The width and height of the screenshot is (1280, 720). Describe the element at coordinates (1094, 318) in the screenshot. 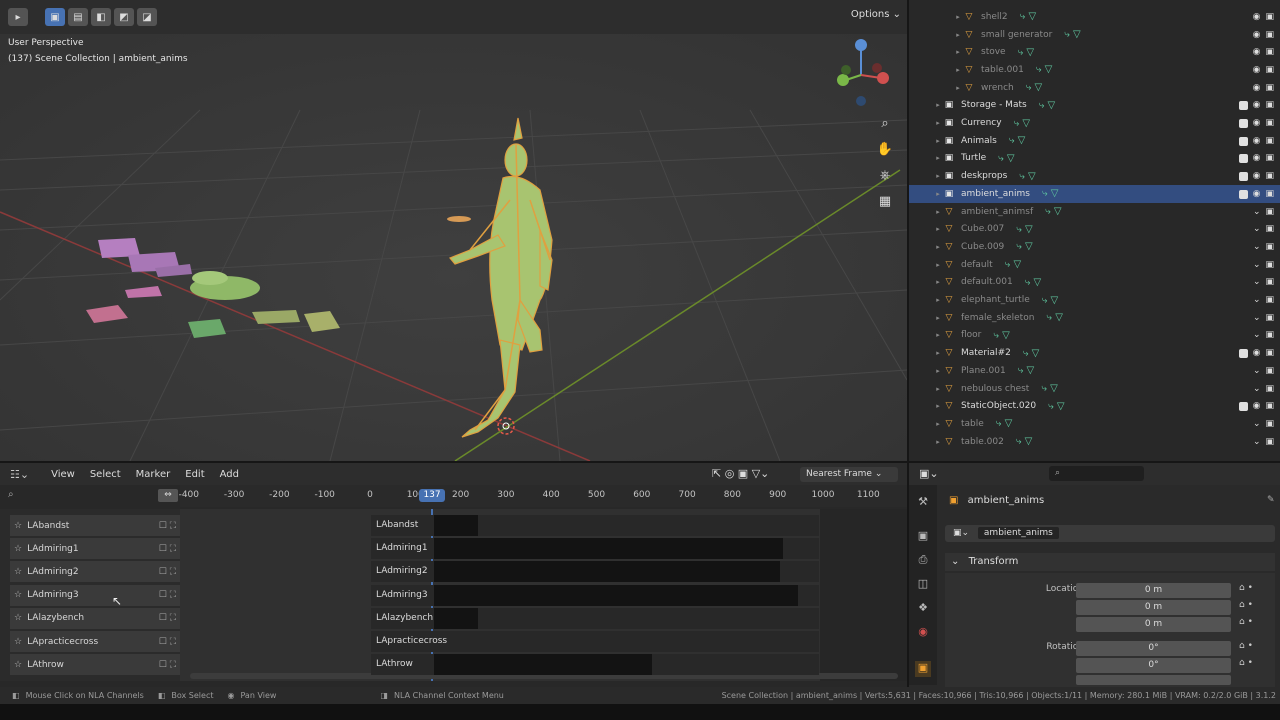

I see `outliner-row: ▸ ▽ female_skeleton ⤷ ▽ ⌄ ▣` at that location.